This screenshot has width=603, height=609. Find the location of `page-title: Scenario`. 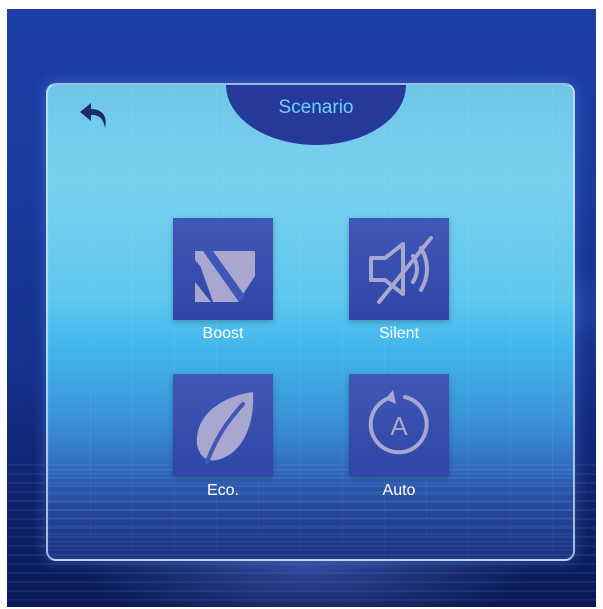

page-title: Scenario is located at coordinates (316, 107).